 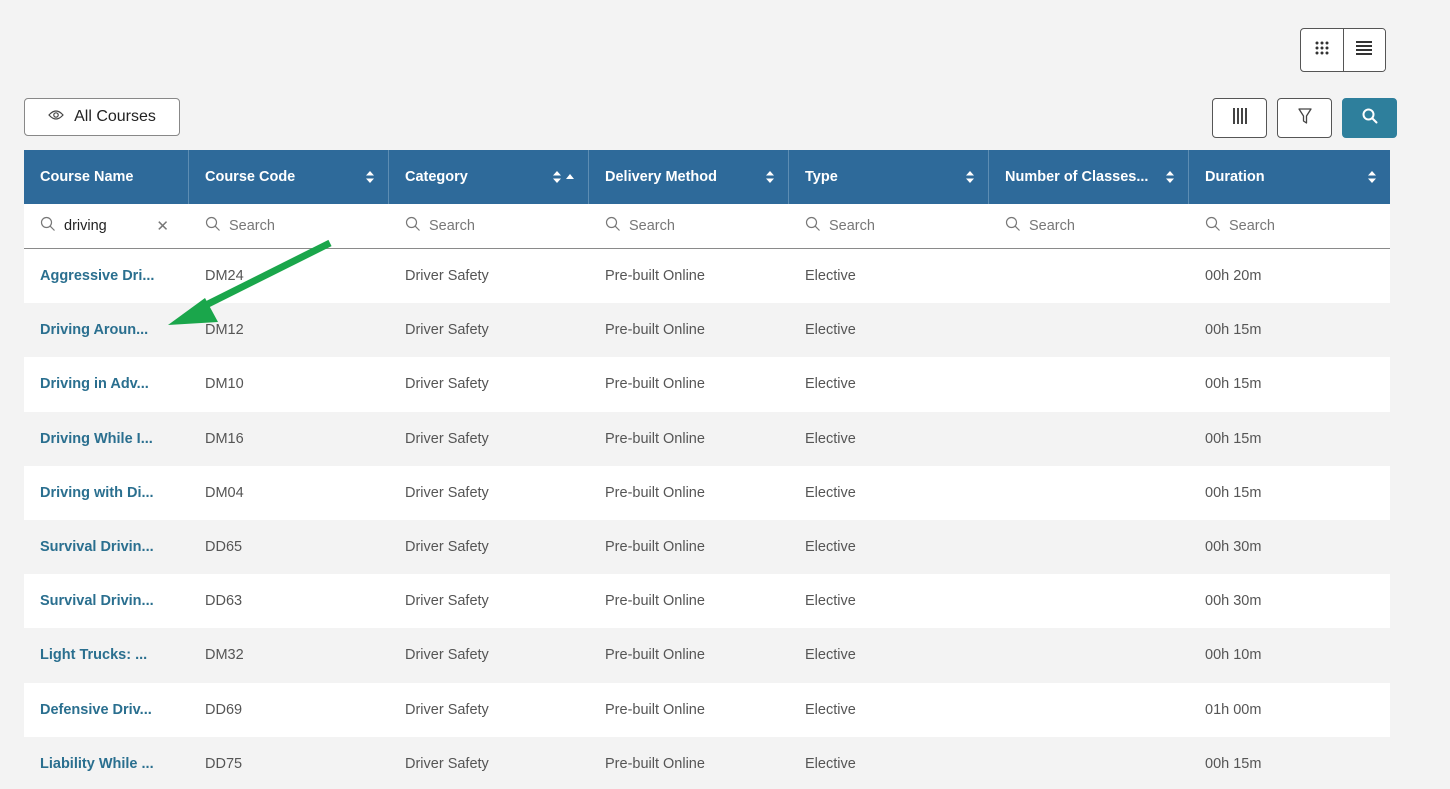 I want to click on course-code-cell: DD69, so click(x=224, y=709).